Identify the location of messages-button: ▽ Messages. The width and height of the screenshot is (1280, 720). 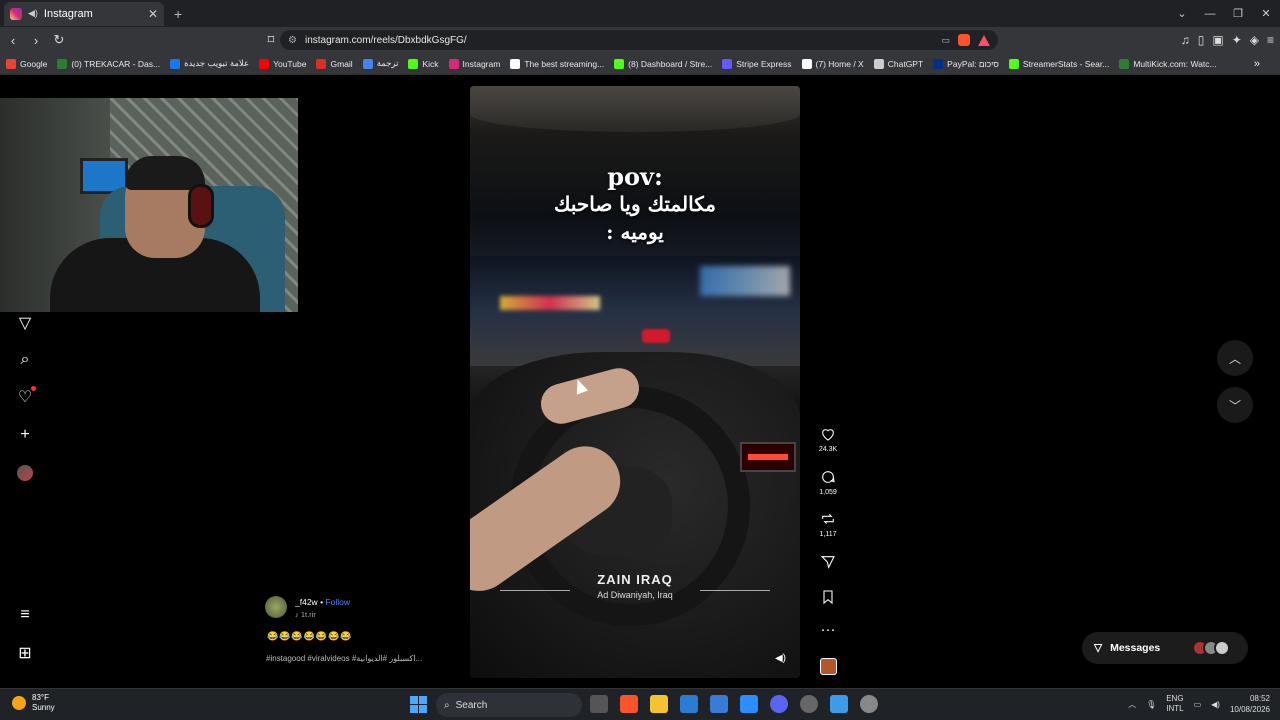
(1165, 648).